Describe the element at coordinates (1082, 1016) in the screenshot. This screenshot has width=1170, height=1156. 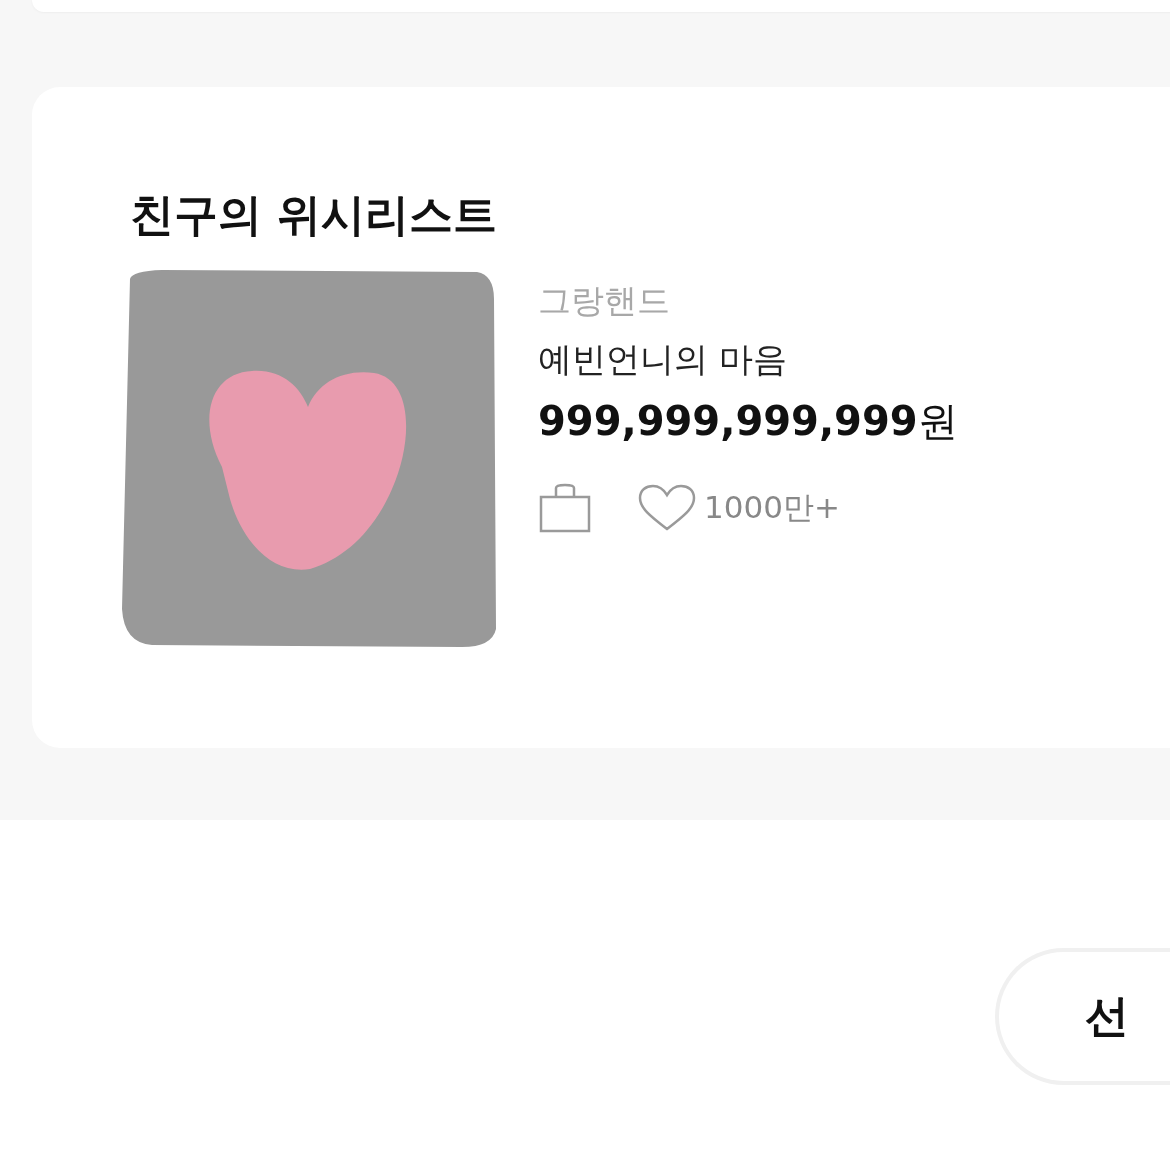
I see `gift-button: 선` at that location.